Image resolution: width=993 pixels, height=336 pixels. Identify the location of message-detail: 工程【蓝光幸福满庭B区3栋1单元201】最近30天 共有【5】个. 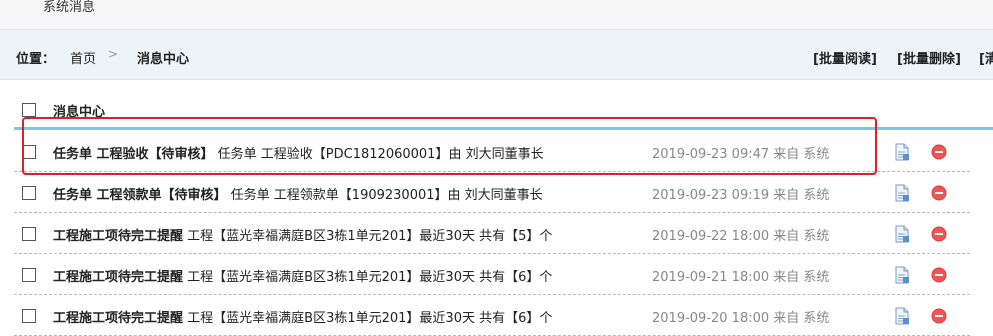
(370, 236).